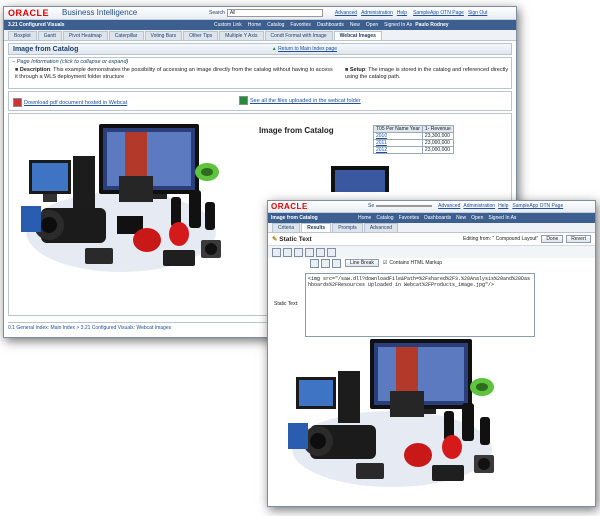 This screenshot has width=600, height=516. Describe the element at coordinates (331, 252) in the screenshot. I see `format-icon` at that location.